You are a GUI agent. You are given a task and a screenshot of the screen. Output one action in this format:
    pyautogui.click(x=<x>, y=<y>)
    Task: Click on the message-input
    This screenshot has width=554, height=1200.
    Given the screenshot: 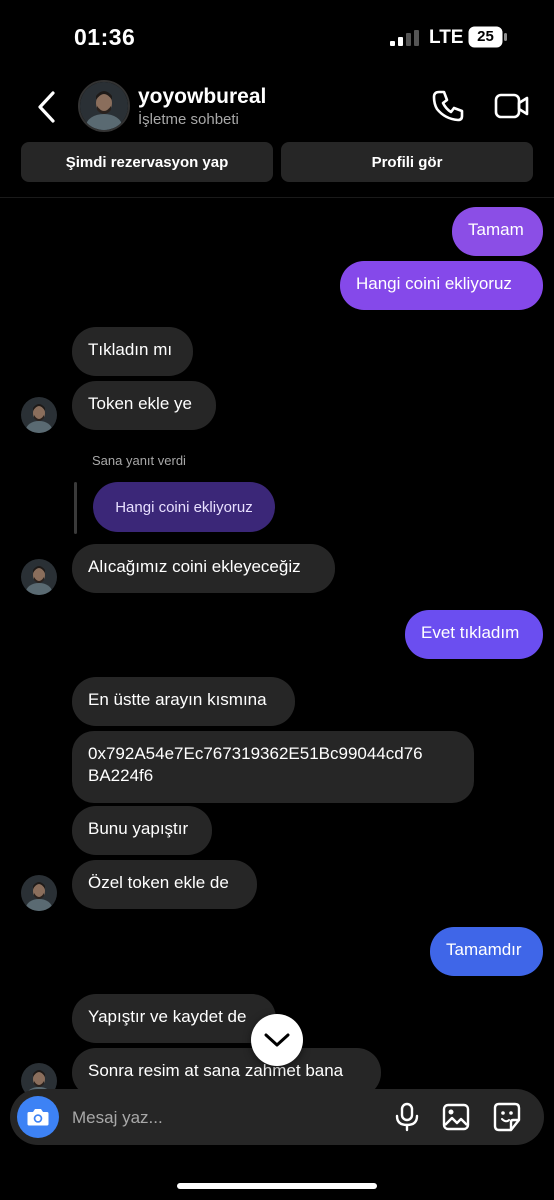 What is the action you would take?
    pyautogui.click(x=197, y=1118)
    